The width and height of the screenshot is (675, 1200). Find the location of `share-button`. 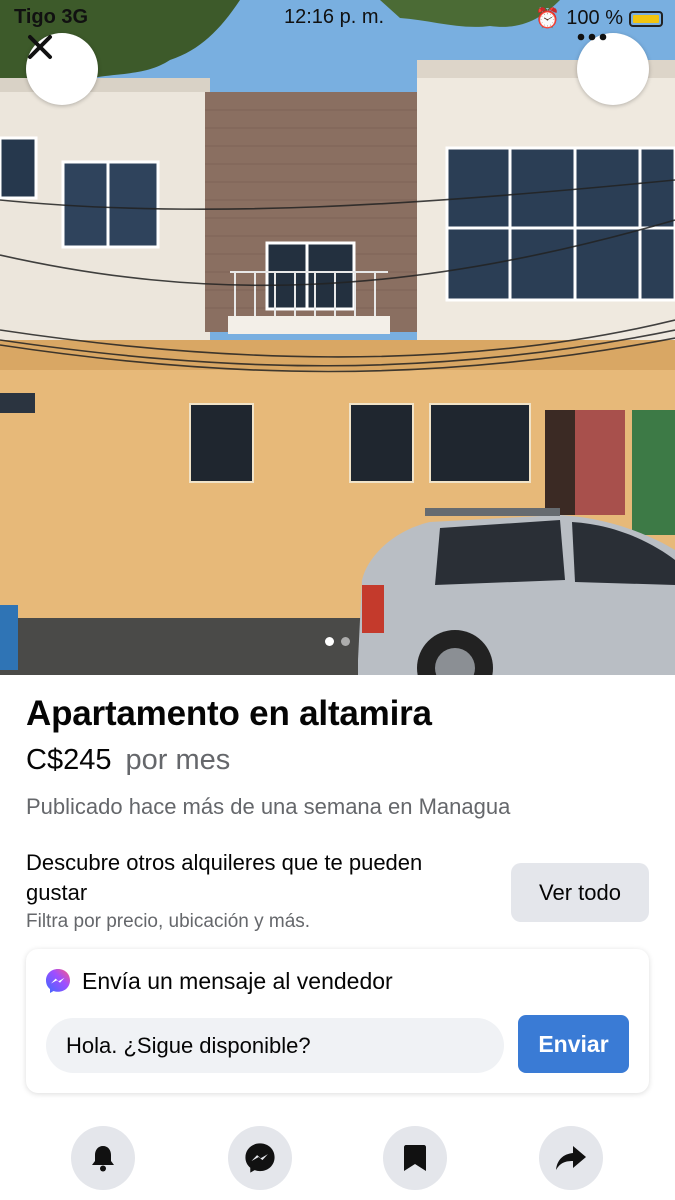

share-button is located at coordinates (571, 1158).